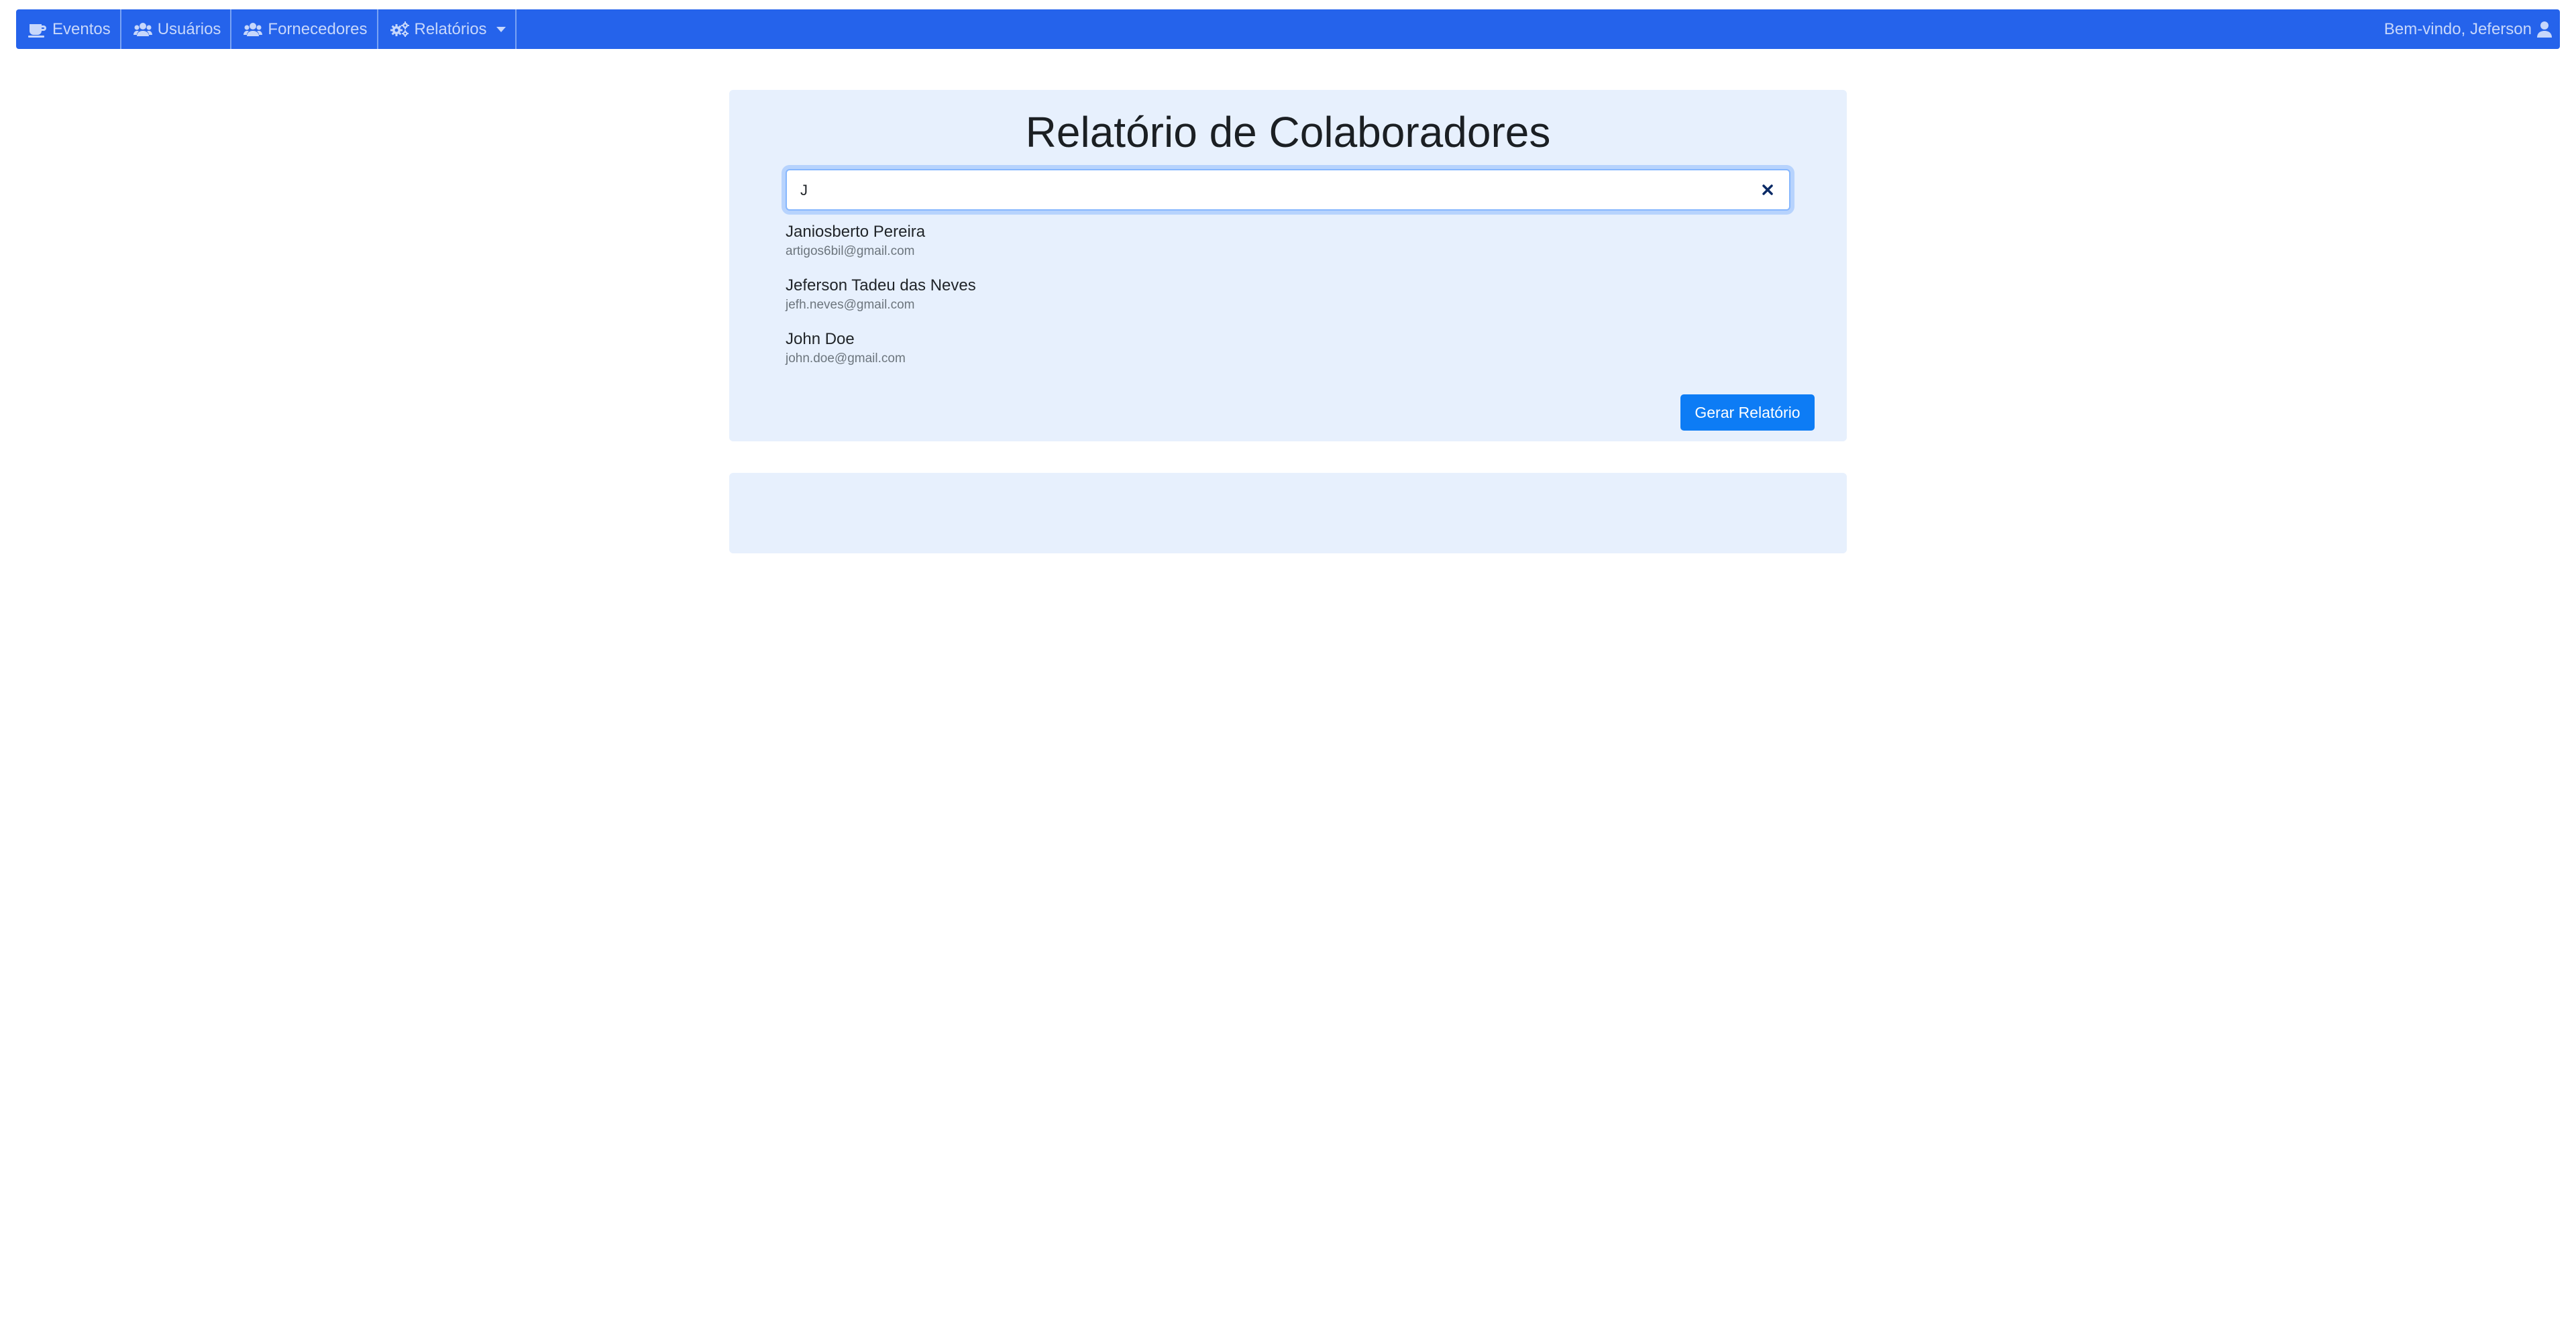 The image size is (2576, 1326). I want to click on nav-item-fornecedores: Fornecedores, so click(304, 29).